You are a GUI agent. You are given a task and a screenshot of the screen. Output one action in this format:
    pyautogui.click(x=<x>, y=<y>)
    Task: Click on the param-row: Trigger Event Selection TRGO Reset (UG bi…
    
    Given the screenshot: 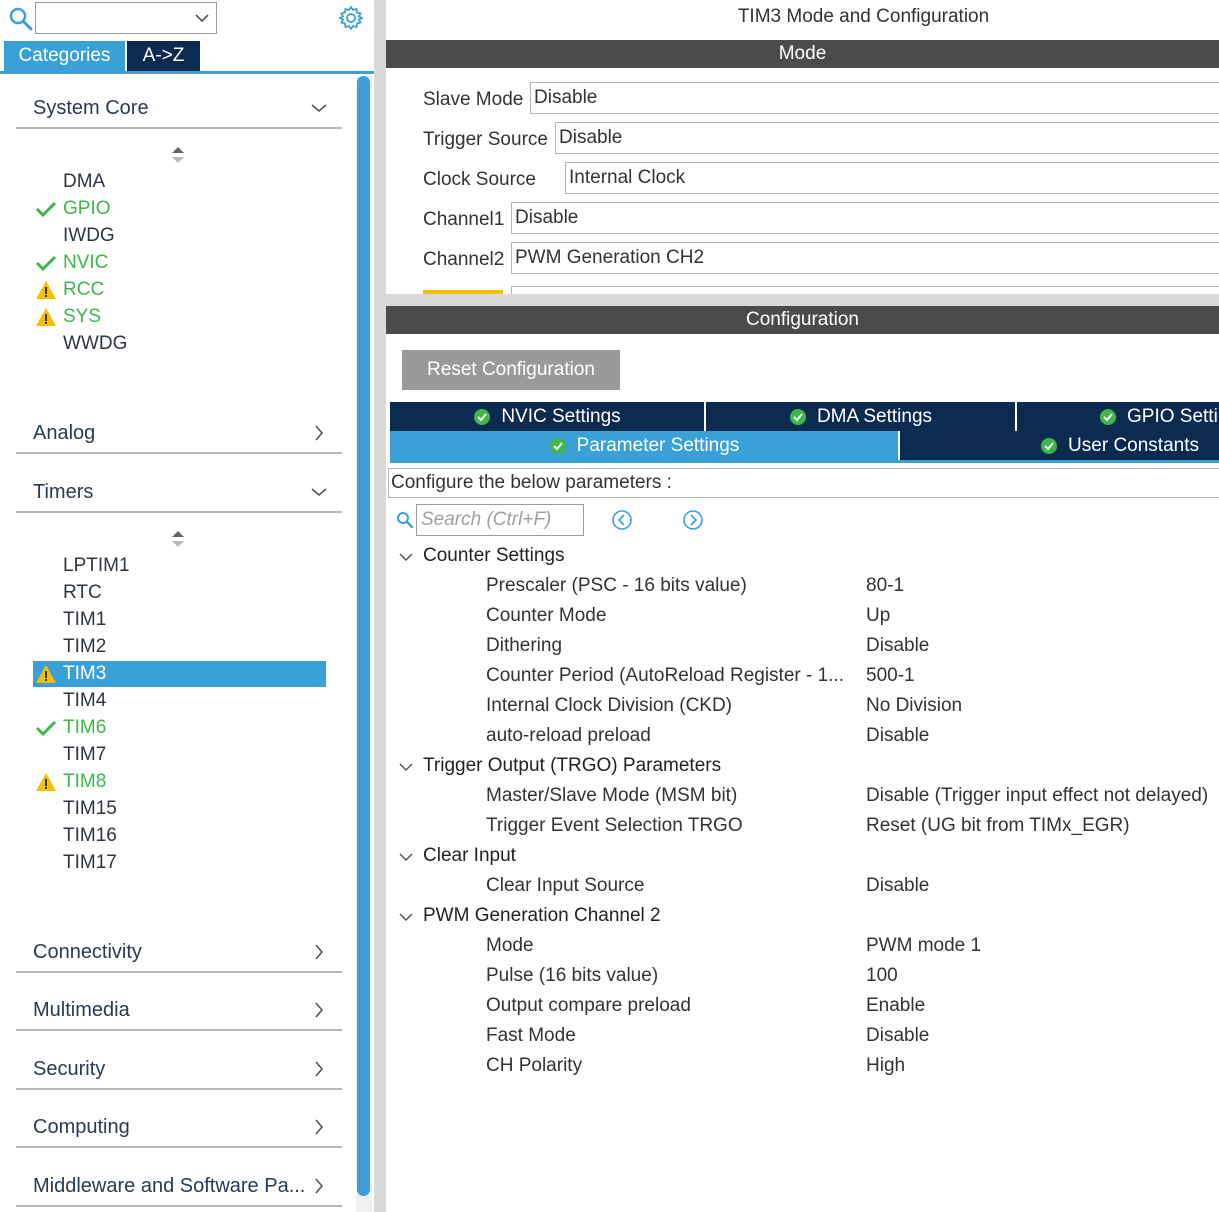 What is the action you would take?
    pyautogui.click(x=802, y=827)
    